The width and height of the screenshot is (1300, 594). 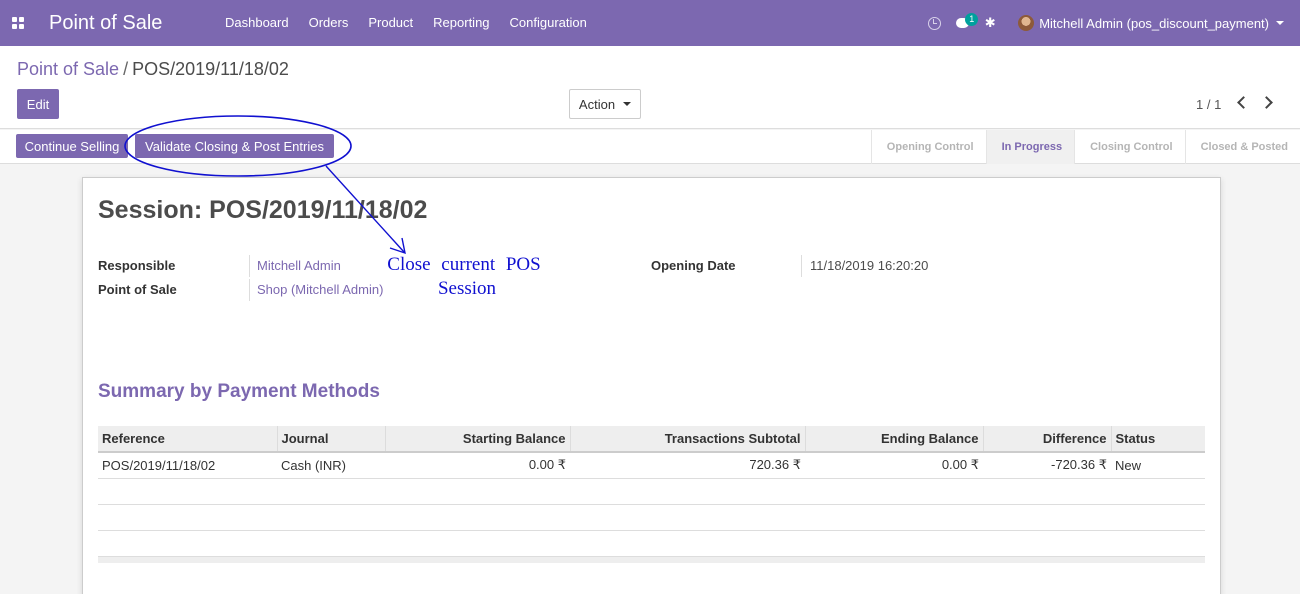 I want to click on menu-product: Product, so click(x=390, y=23).